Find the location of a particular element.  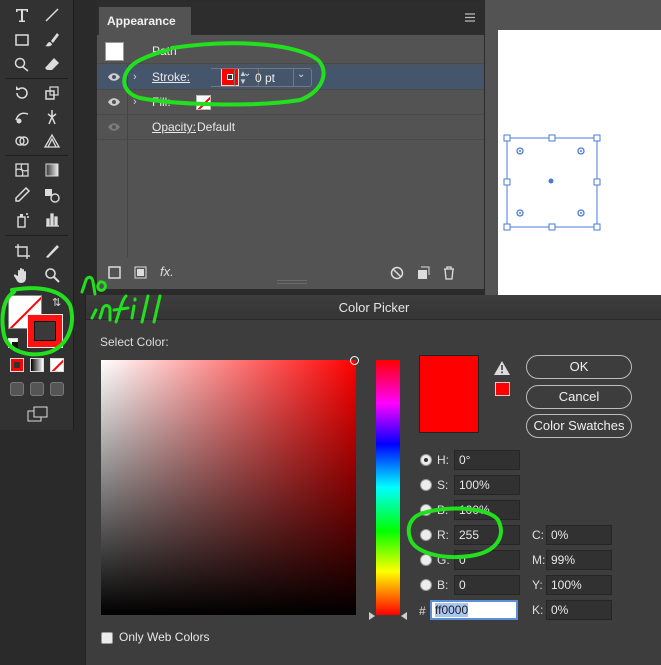

hue-label: H: is located at coordinates (443, 460).